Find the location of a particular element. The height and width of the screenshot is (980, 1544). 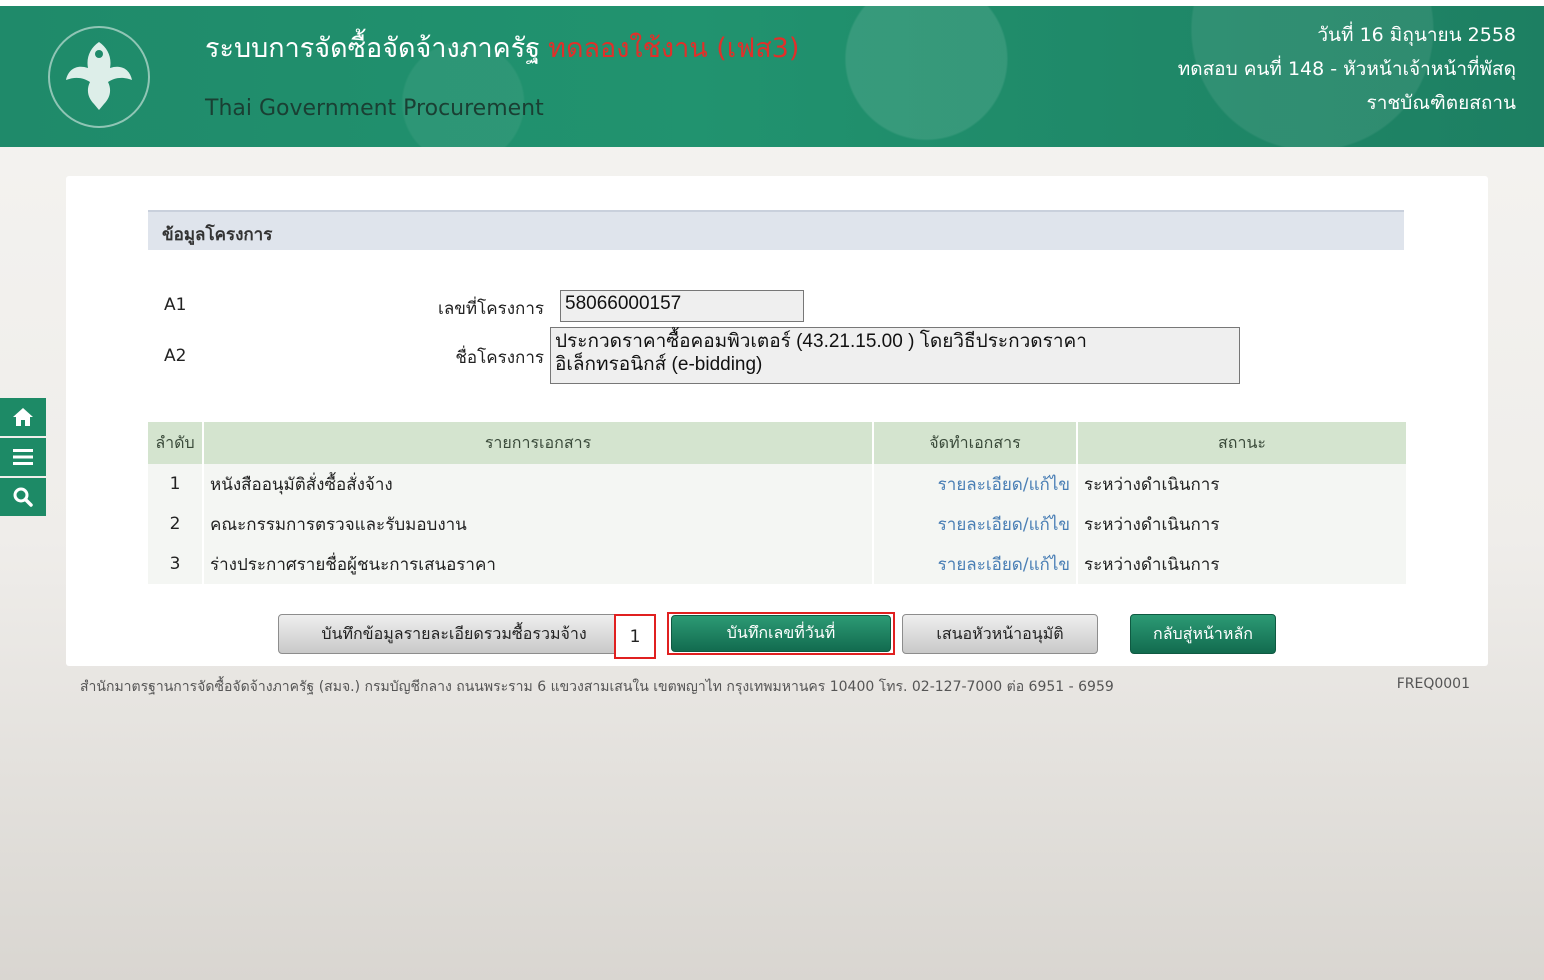

project-number-label: เลขที่โครงการ is located at coordinates (491, 309).